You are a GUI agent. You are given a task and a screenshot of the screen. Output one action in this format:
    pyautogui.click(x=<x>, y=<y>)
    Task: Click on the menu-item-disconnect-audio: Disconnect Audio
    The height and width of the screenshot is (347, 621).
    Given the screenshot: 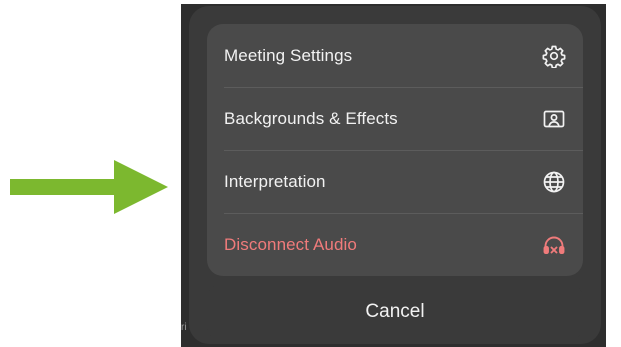 What is the action you would take?
    pyautogui.click(x=395, y=244)
    